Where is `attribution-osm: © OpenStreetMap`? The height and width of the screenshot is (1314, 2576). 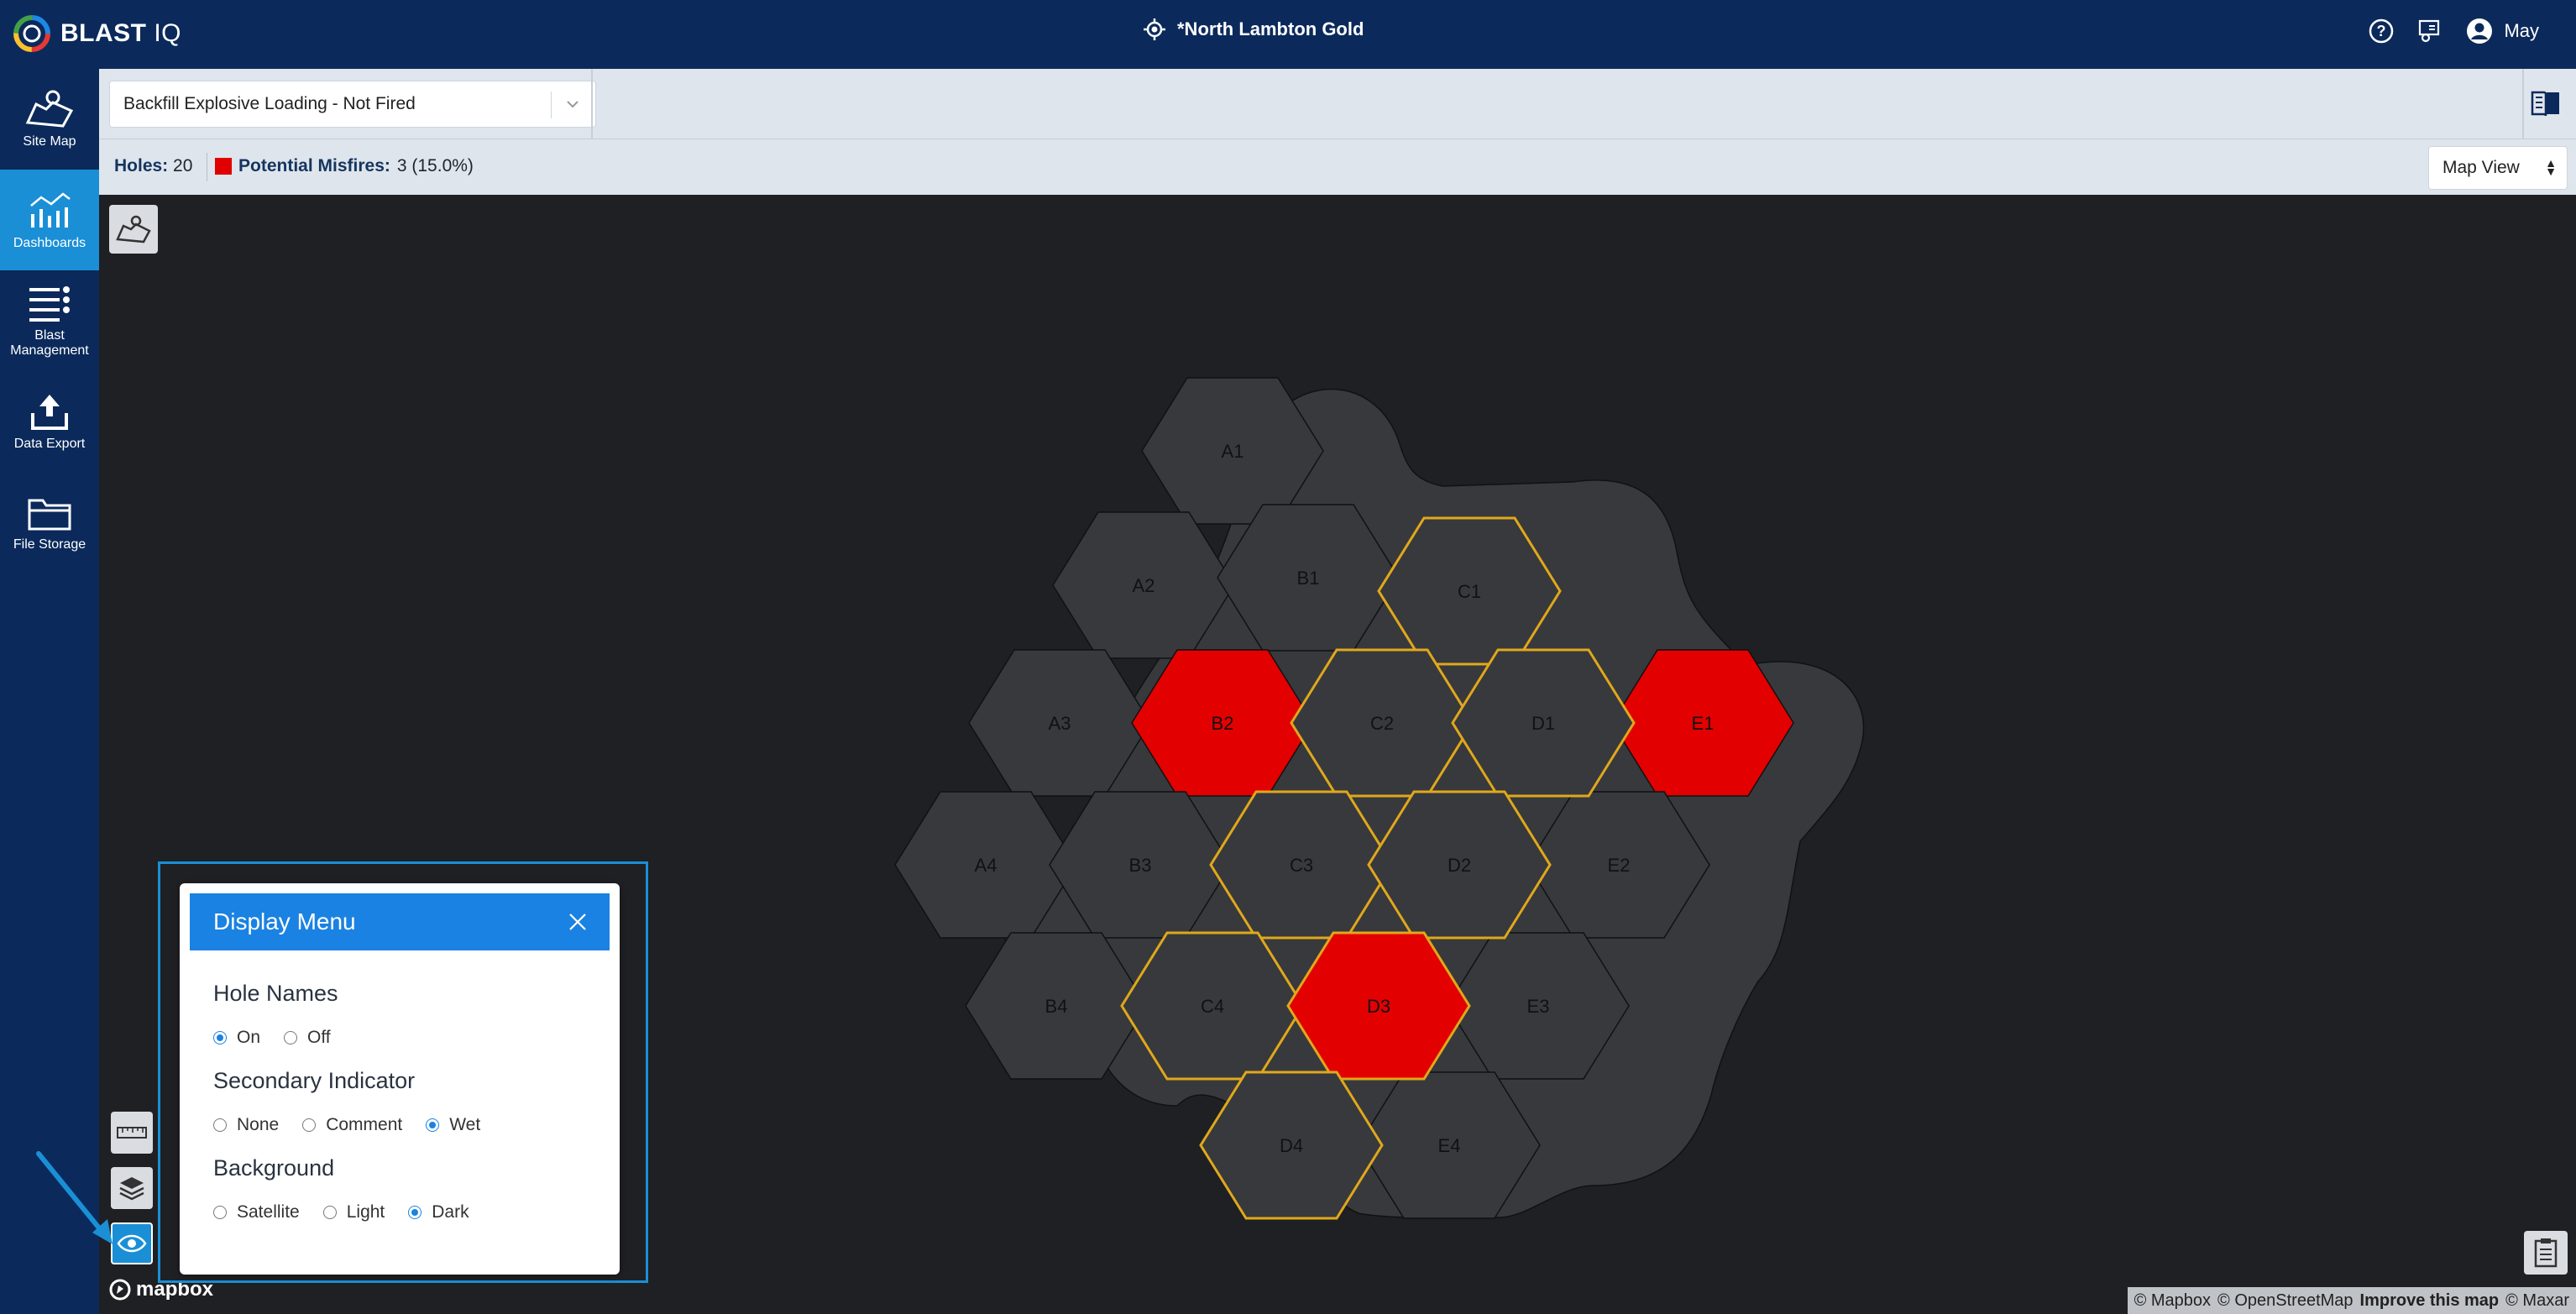 attribution-osm: © OpenStreetMap is located at coordinates (2285, 1301).